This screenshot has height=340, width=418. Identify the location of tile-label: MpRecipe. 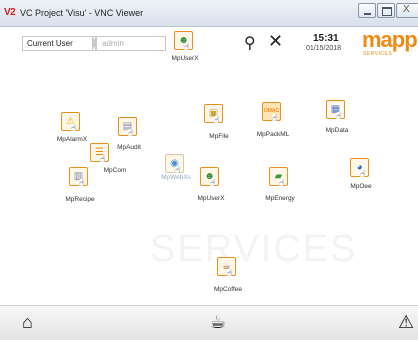
(80, 199).